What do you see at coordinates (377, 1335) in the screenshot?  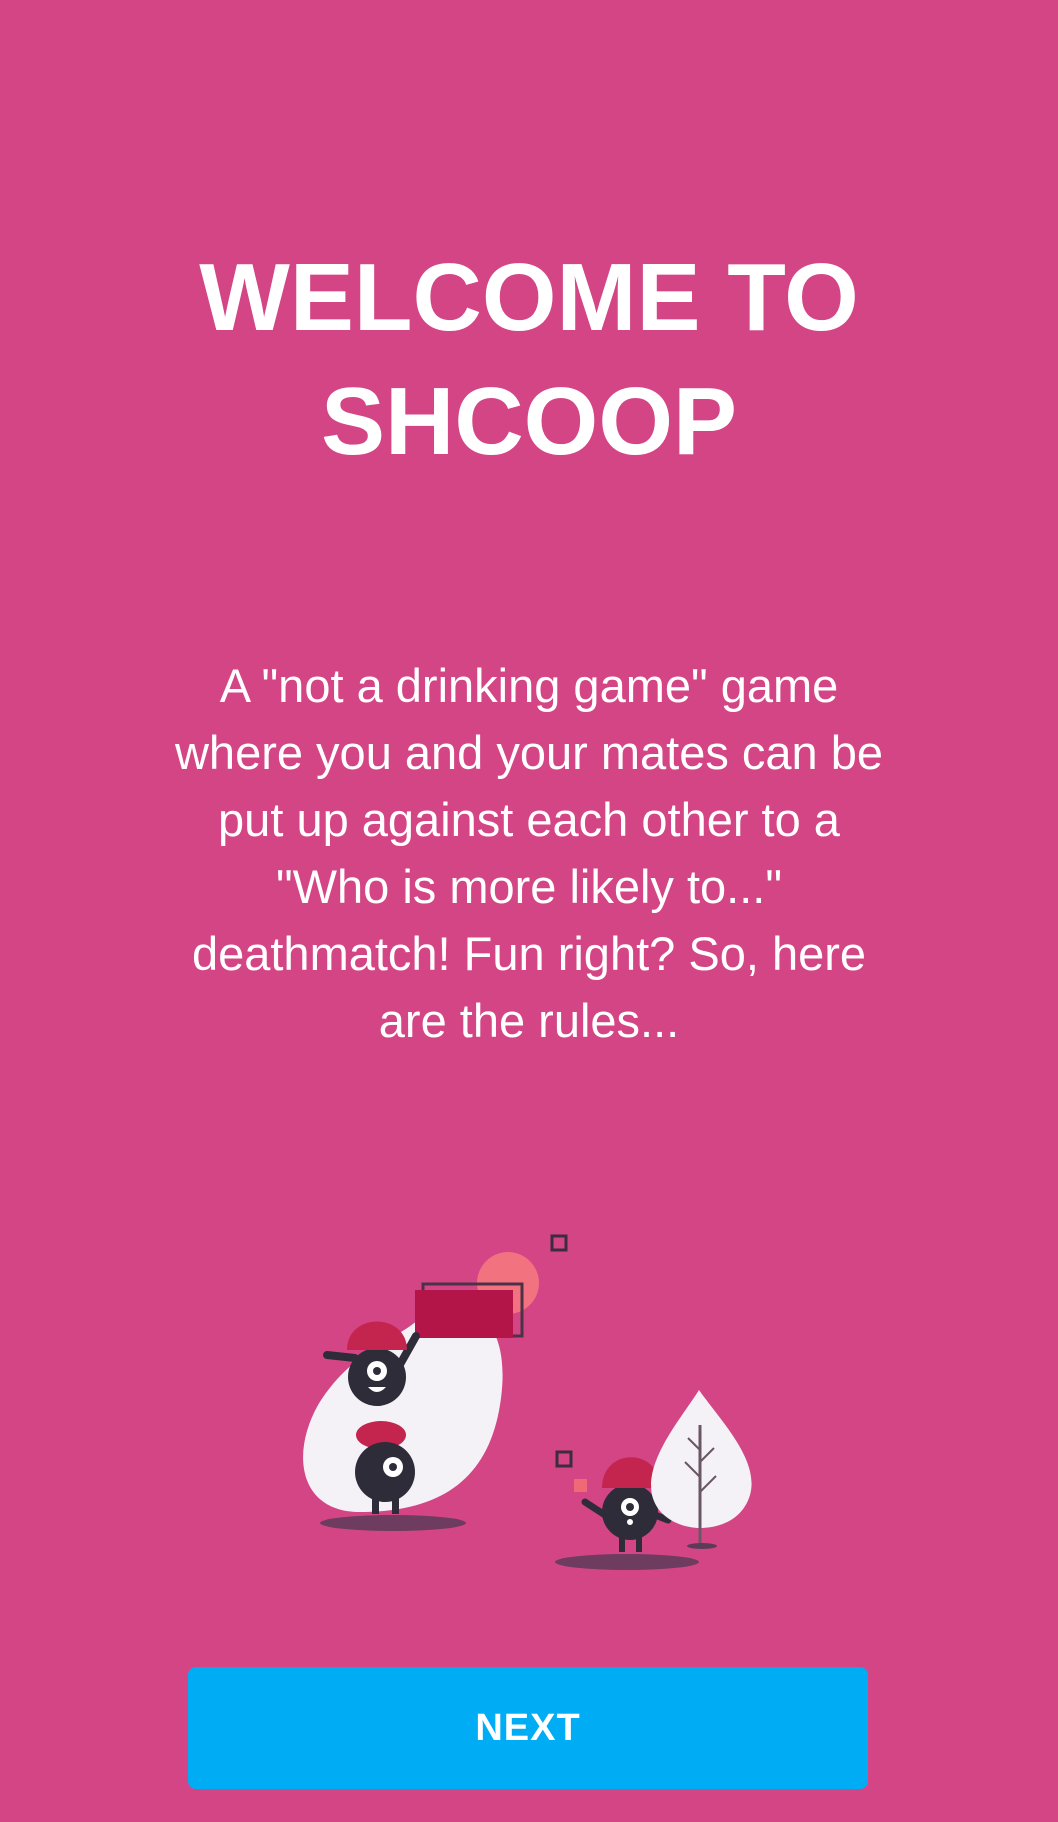 I see `monster-hat` at bounding box center [377, 1335].